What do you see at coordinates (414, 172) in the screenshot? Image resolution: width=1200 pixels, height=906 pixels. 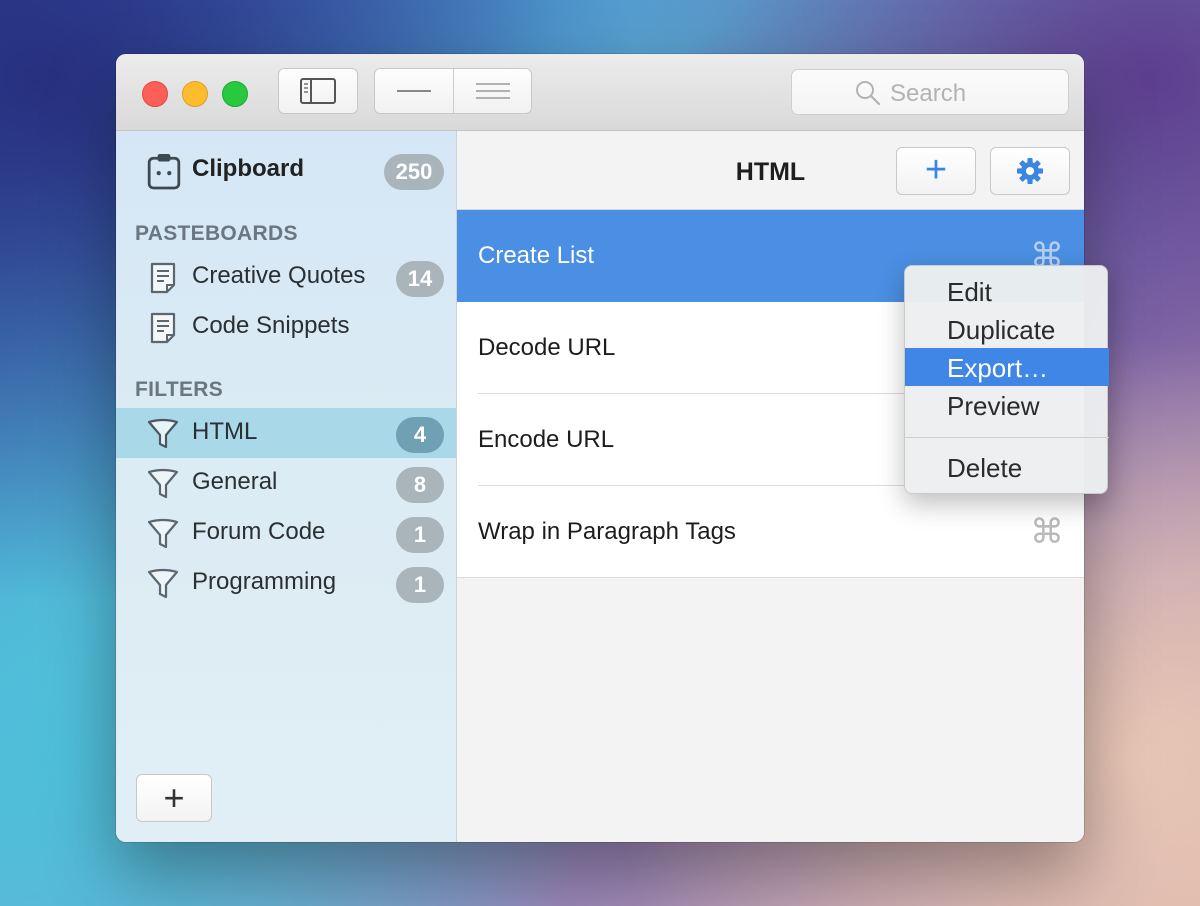 I see `clipboard-count-badge: 250` at bounding box center [414, 172].